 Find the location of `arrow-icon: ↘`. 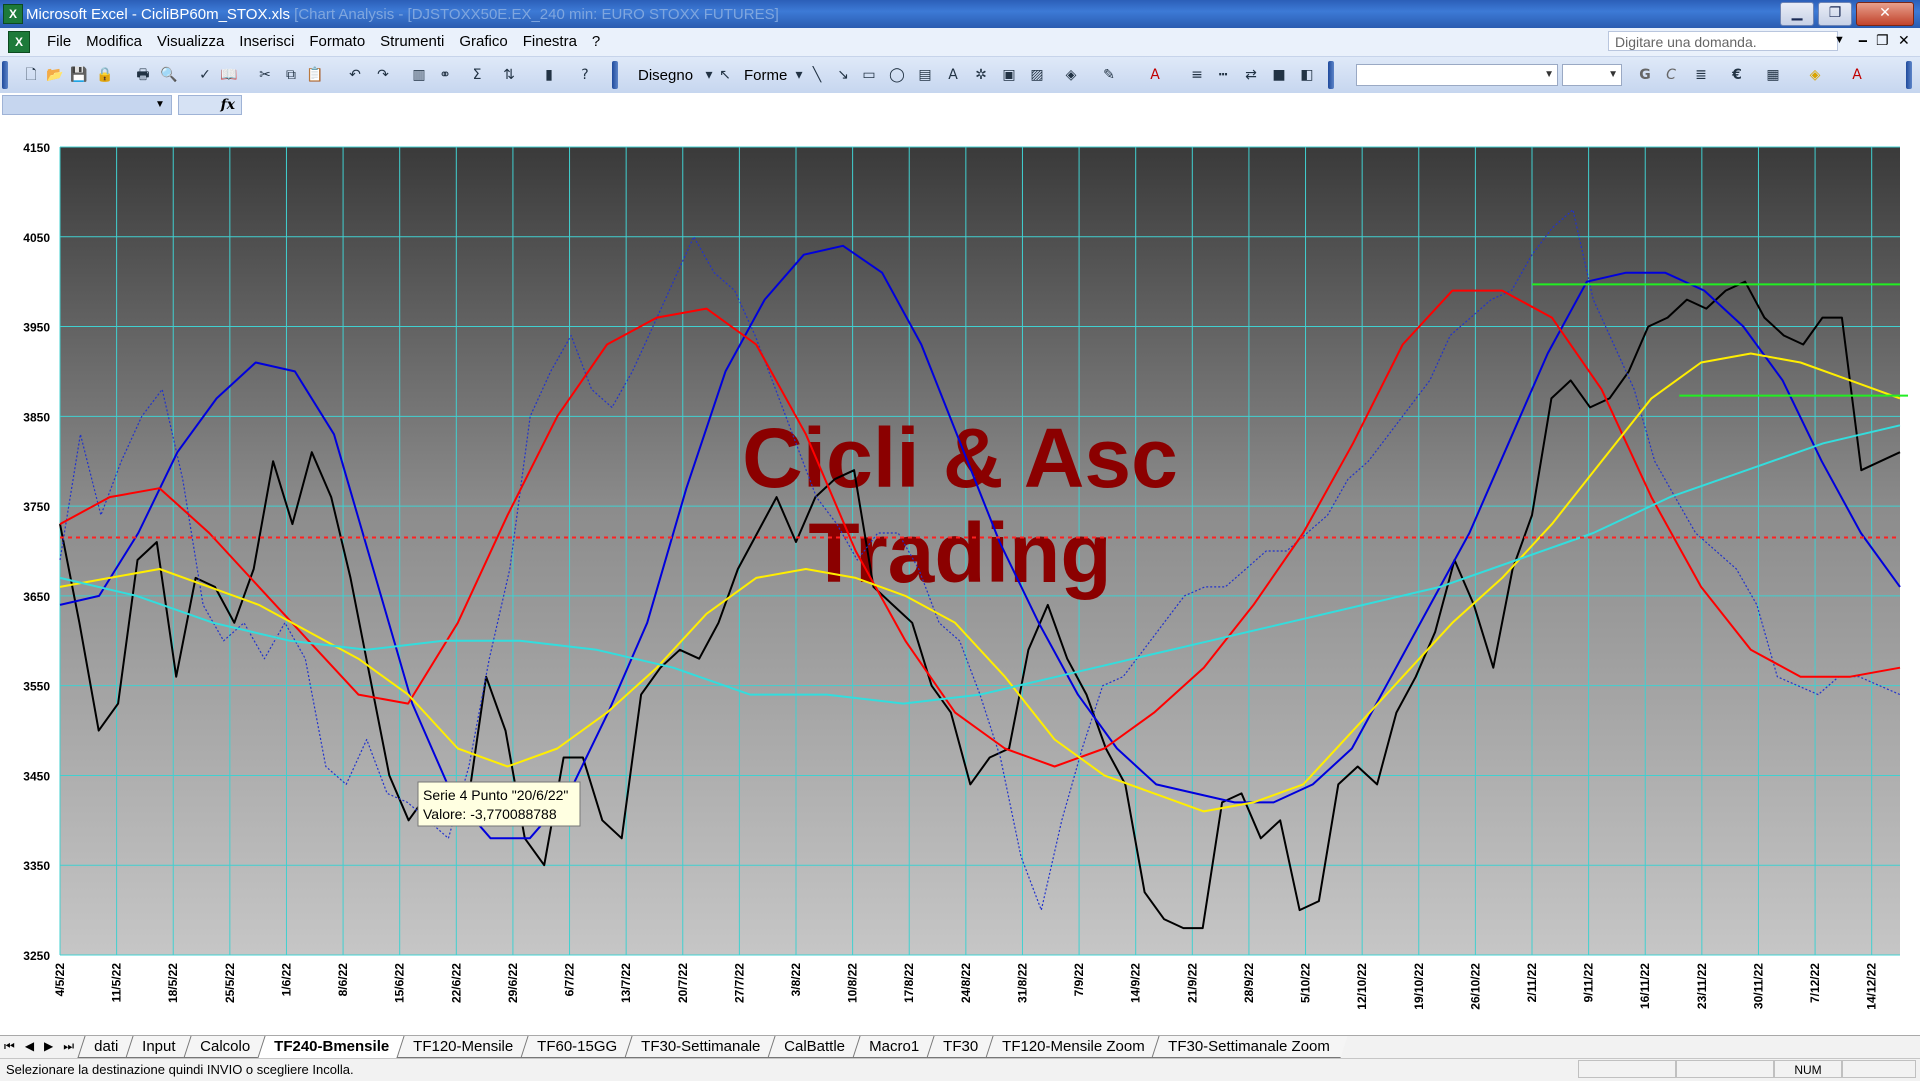

arrow-icon: ↘ is located at coordinates (843, 75).